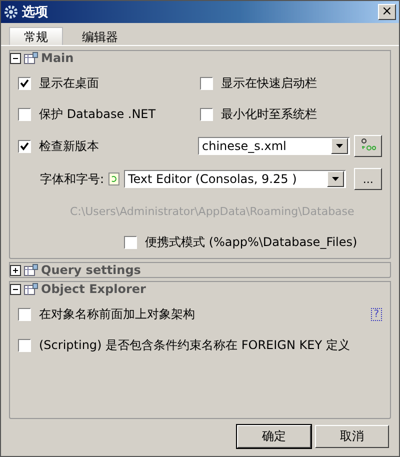 The width and height of the screenshot is (400, 457). Describe the element at coordinates (269, 114) in the screenshot. I see `checkbox-label: 最小化时至系统栏` at that location.